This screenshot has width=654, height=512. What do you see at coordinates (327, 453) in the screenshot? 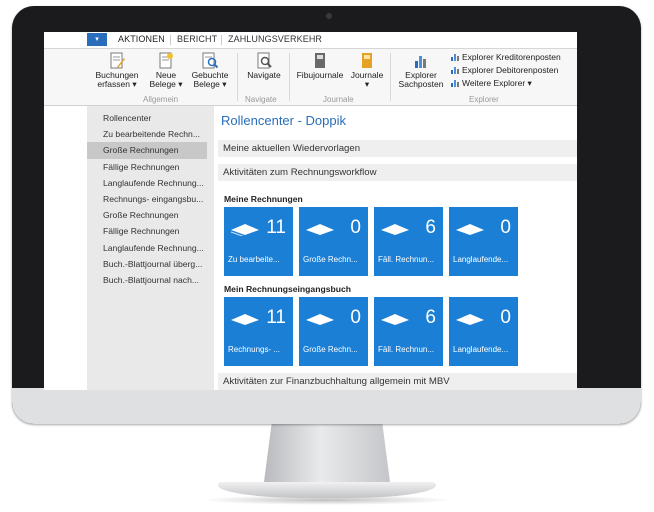
I see `monitor-stand-neck` at bounding box center [327, 453].